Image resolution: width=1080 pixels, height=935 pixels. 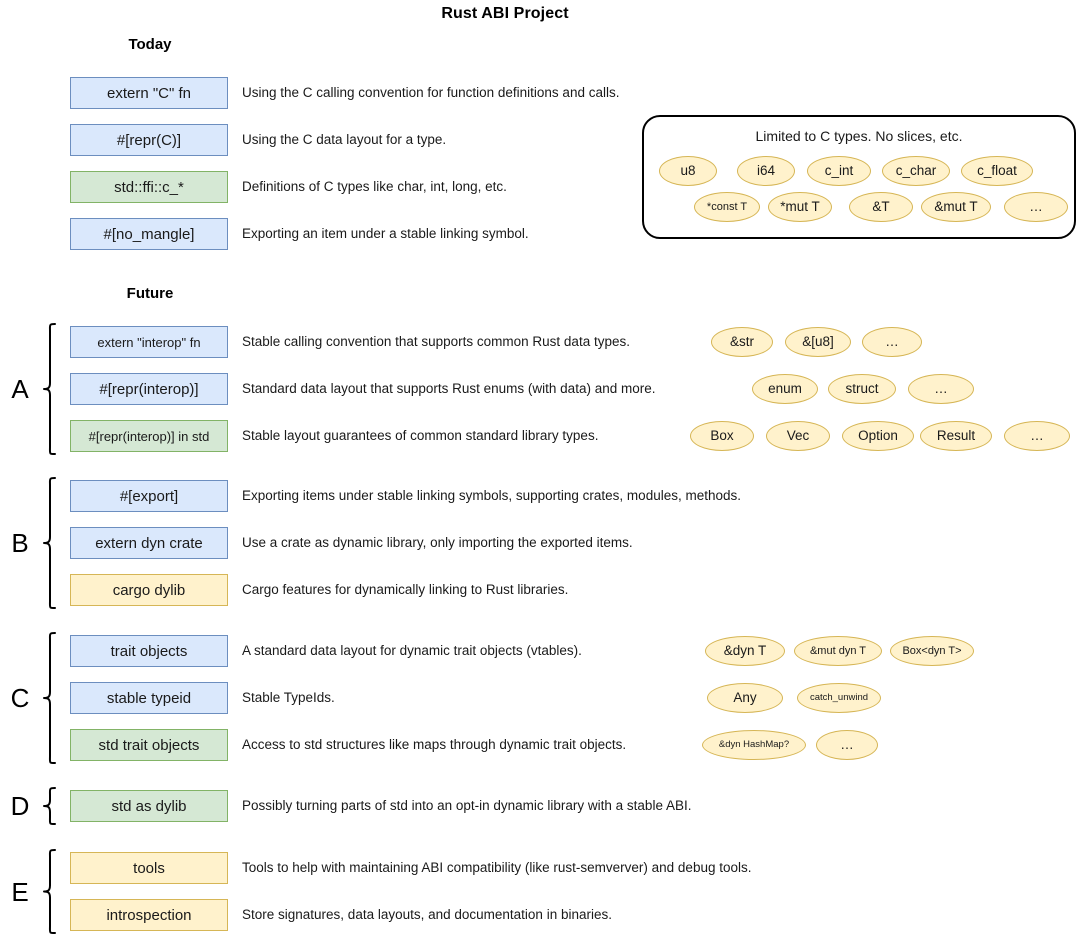 What do you see at coordinates (344, 139) in the screenshot?
I see `today-desc-1: Using the C data layout for a type.` at bounding box center [344, 139].